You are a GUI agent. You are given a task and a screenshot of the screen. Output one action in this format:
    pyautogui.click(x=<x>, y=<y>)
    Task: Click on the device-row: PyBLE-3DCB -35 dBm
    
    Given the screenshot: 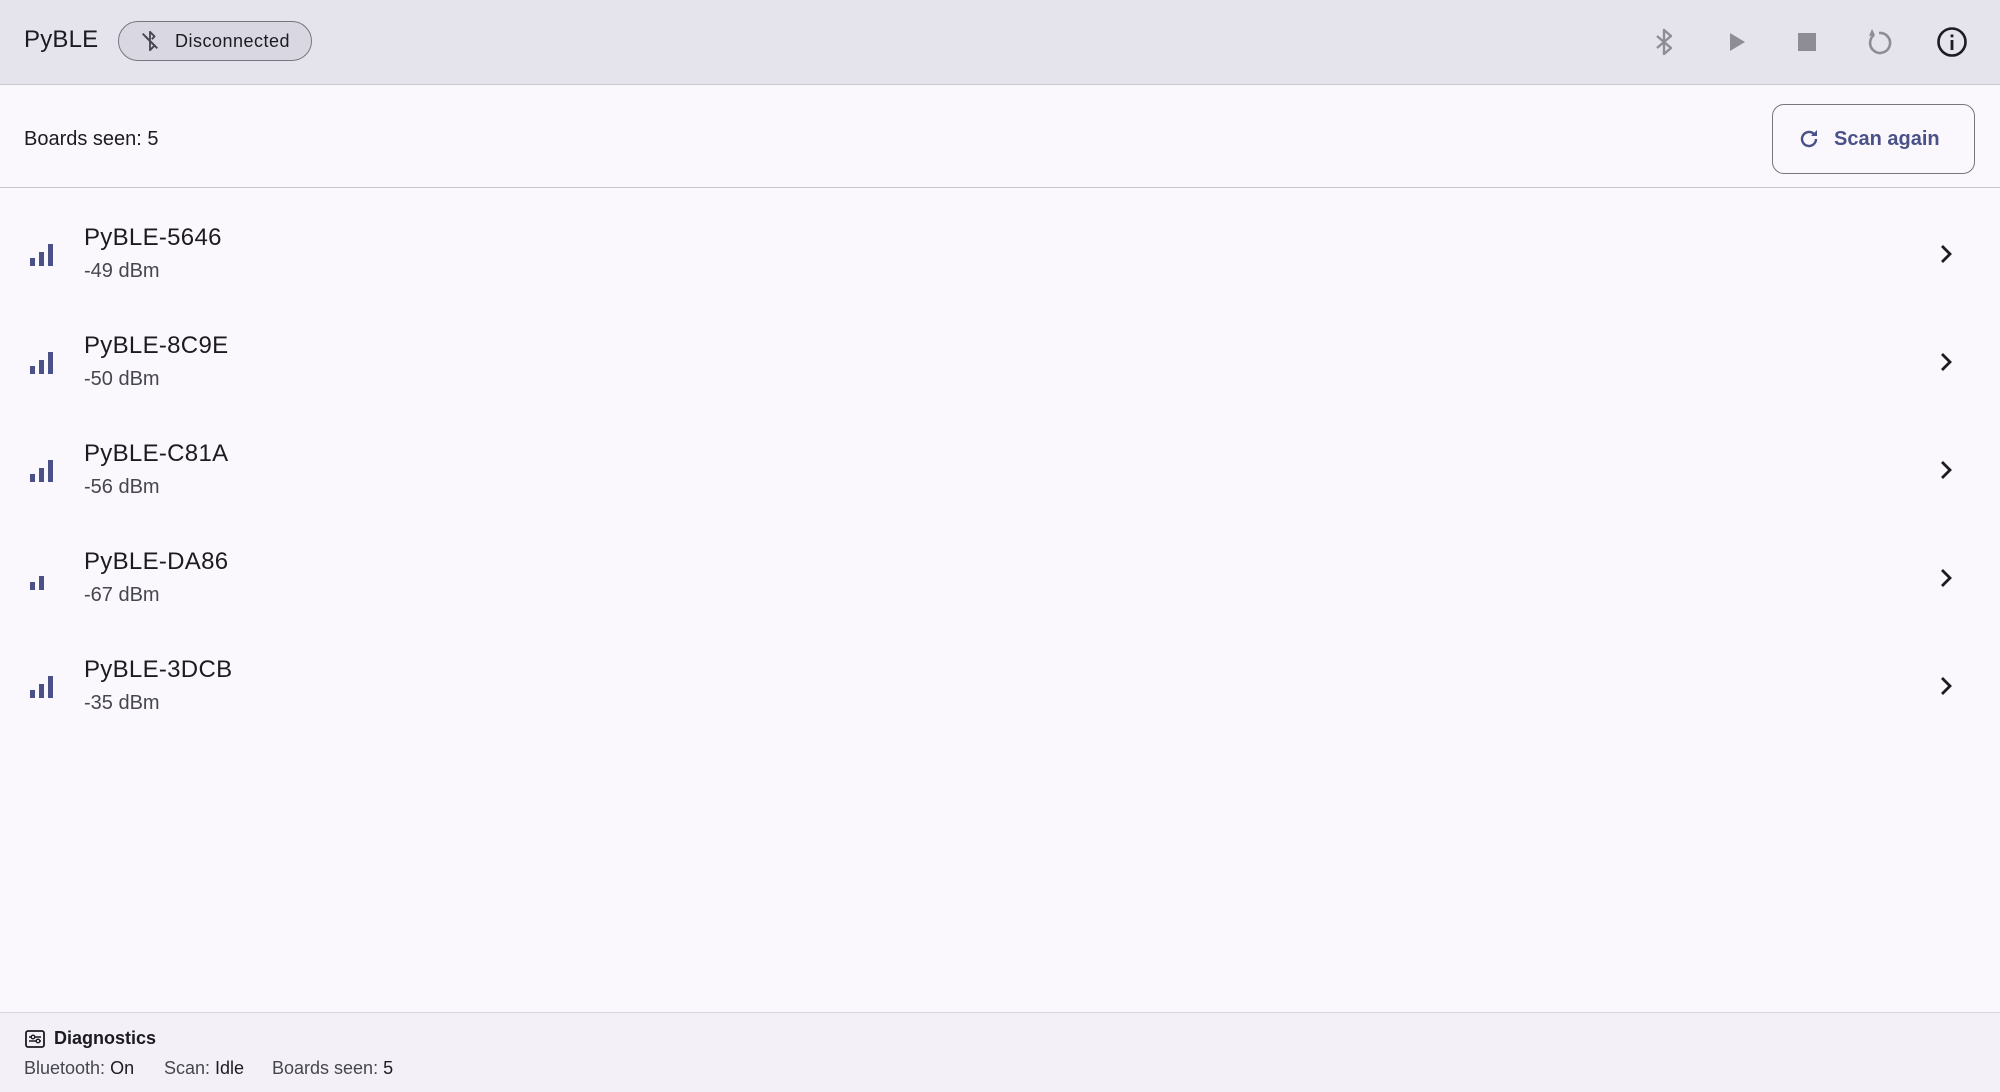 What is the action you would take?
    pyautogui.click(x=1000, y=676)
    